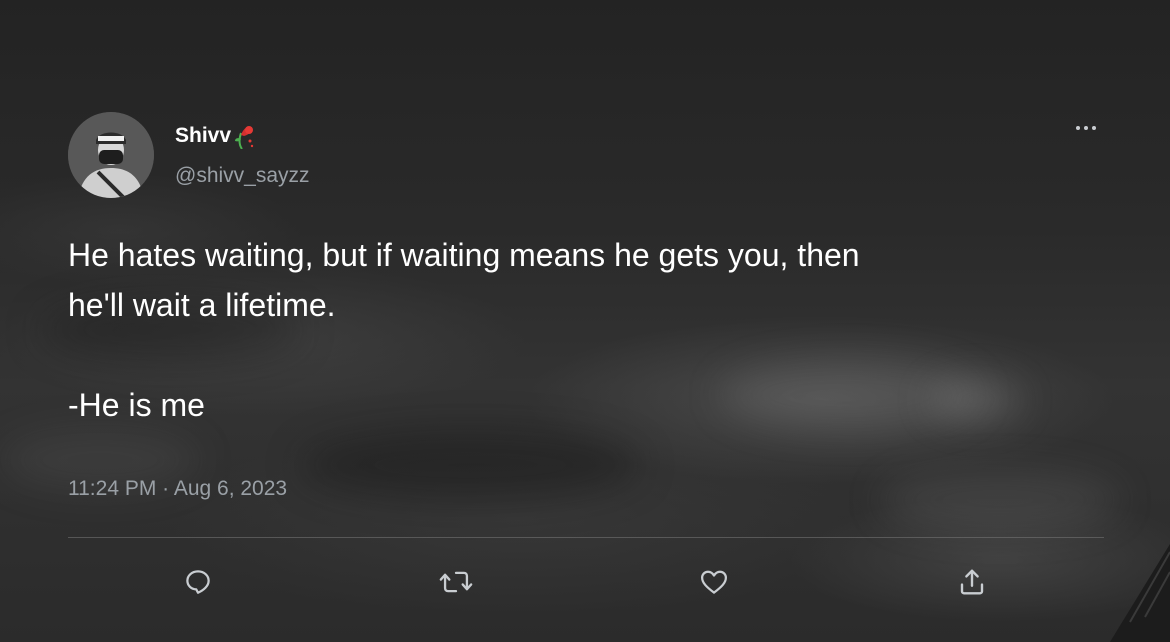 This screenshot has width=1170, height=642. I want to click on tweet-signature: -He is me, so click(136, 405).